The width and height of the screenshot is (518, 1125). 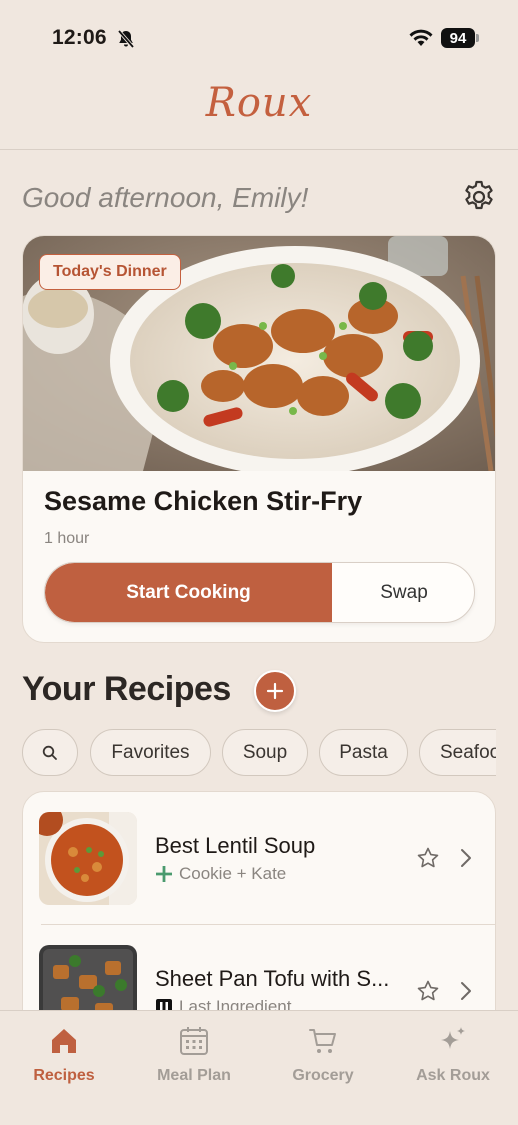 What do you see at coordinates (259, 149) in the screenshot?
I see `header-divider` at bounding box center [259, 149].